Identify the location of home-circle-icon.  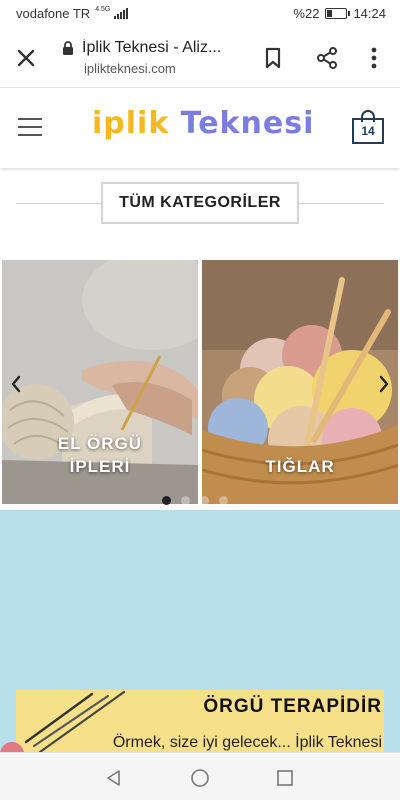
(200, 778).